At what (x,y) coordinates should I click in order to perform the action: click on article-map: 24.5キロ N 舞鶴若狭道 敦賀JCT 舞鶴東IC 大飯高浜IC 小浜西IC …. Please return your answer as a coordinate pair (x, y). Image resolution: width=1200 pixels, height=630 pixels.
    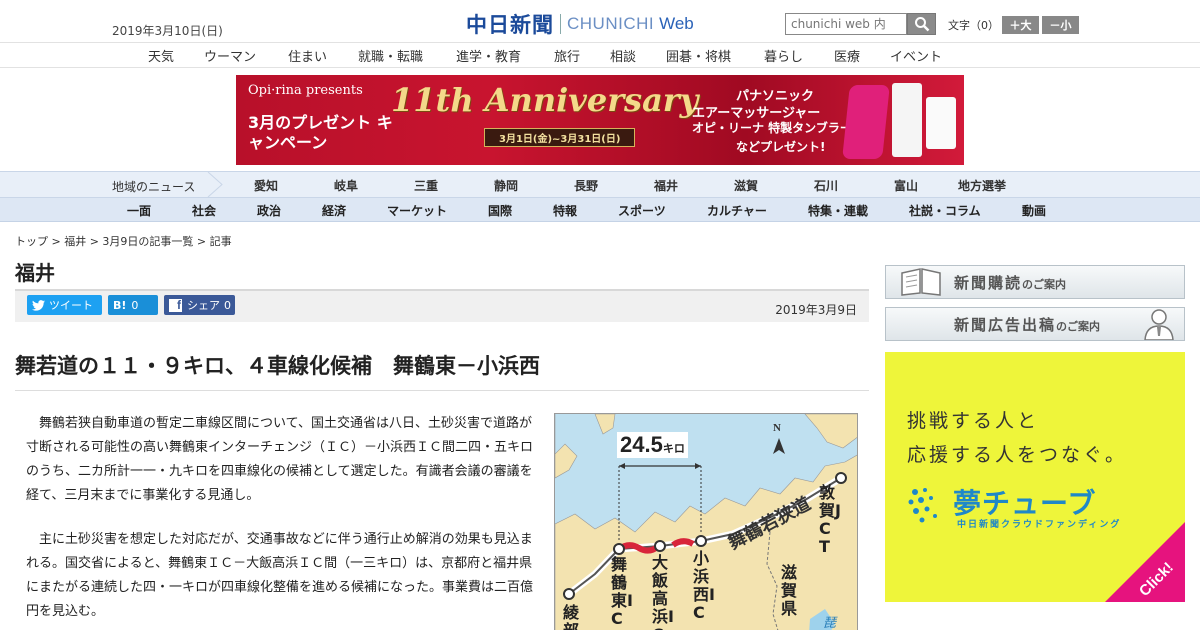
    Looking at the image, I should click on (706, 521).